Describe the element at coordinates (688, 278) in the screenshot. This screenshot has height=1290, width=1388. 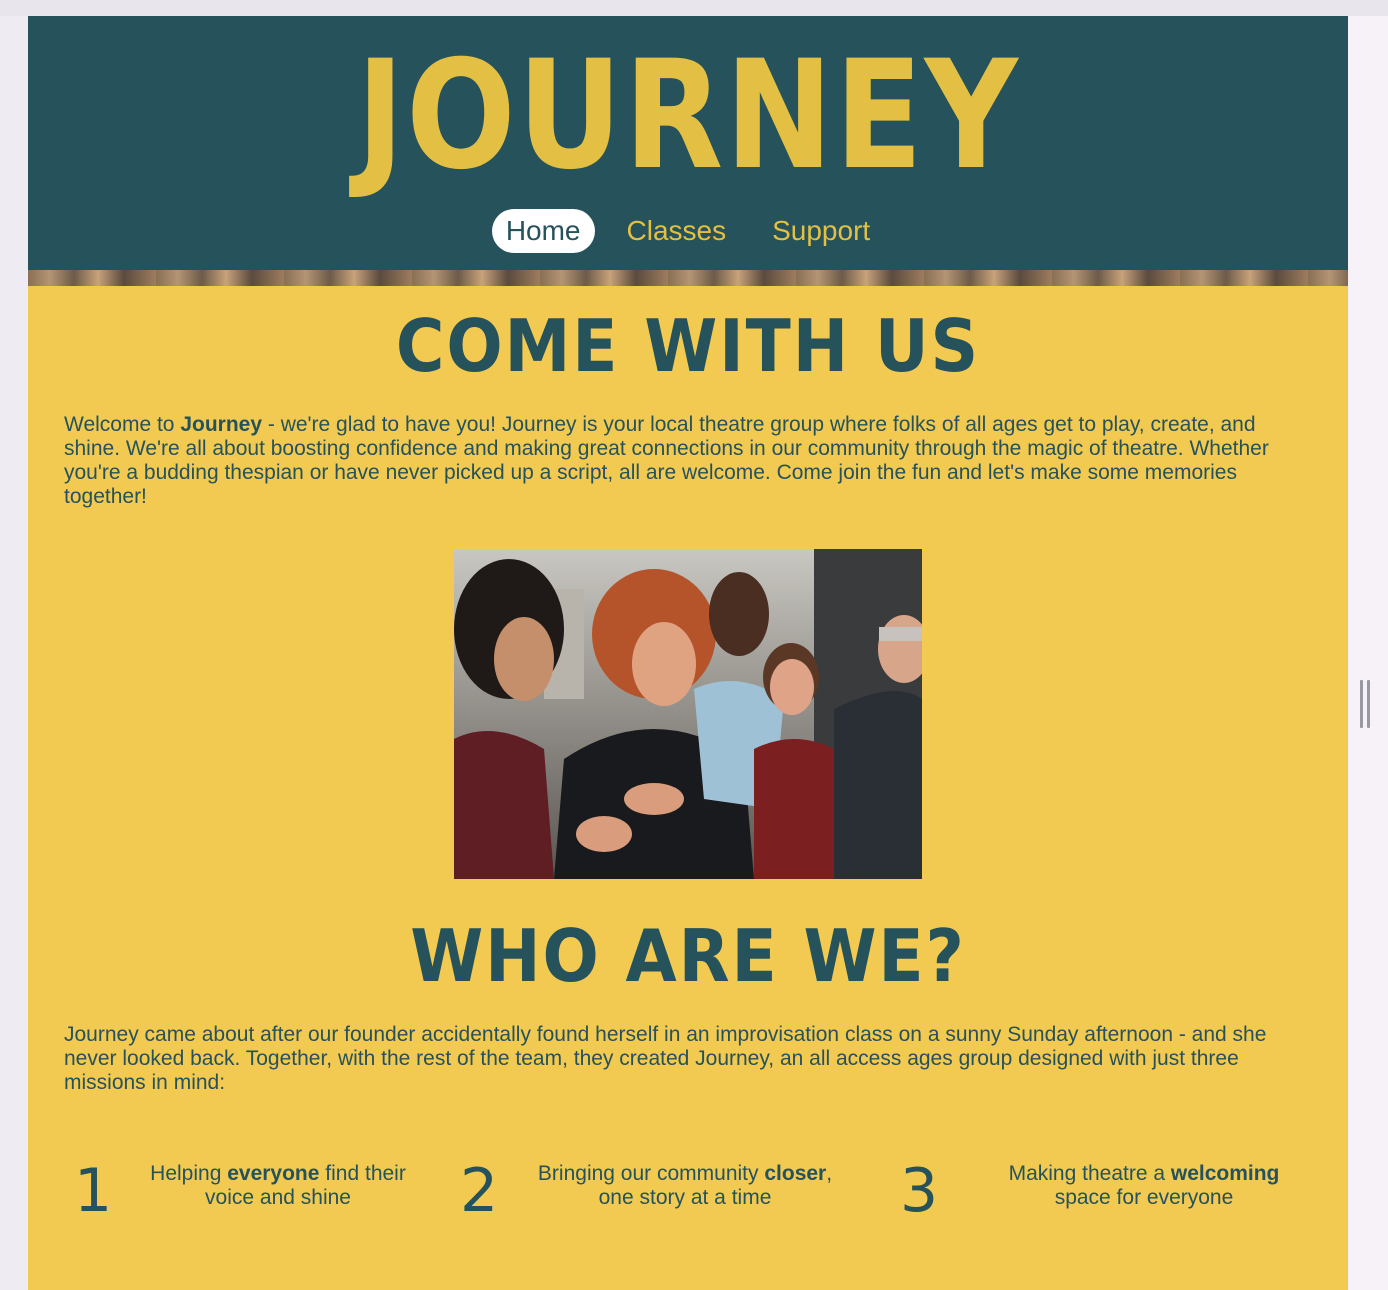
I see `header-photo-strip` at that location.